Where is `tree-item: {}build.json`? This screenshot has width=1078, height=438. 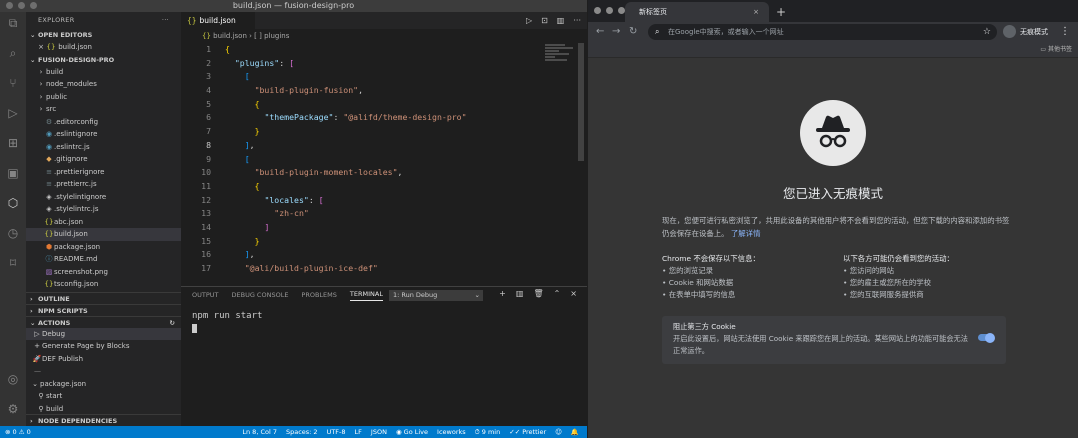 tree-item: {}build.json is located at coordinates (103, 234).